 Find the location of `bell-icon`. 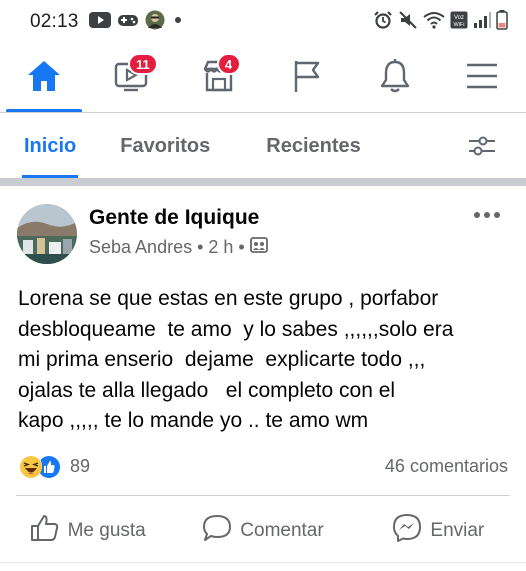

bell-icon is located at coordinates (395, 78).